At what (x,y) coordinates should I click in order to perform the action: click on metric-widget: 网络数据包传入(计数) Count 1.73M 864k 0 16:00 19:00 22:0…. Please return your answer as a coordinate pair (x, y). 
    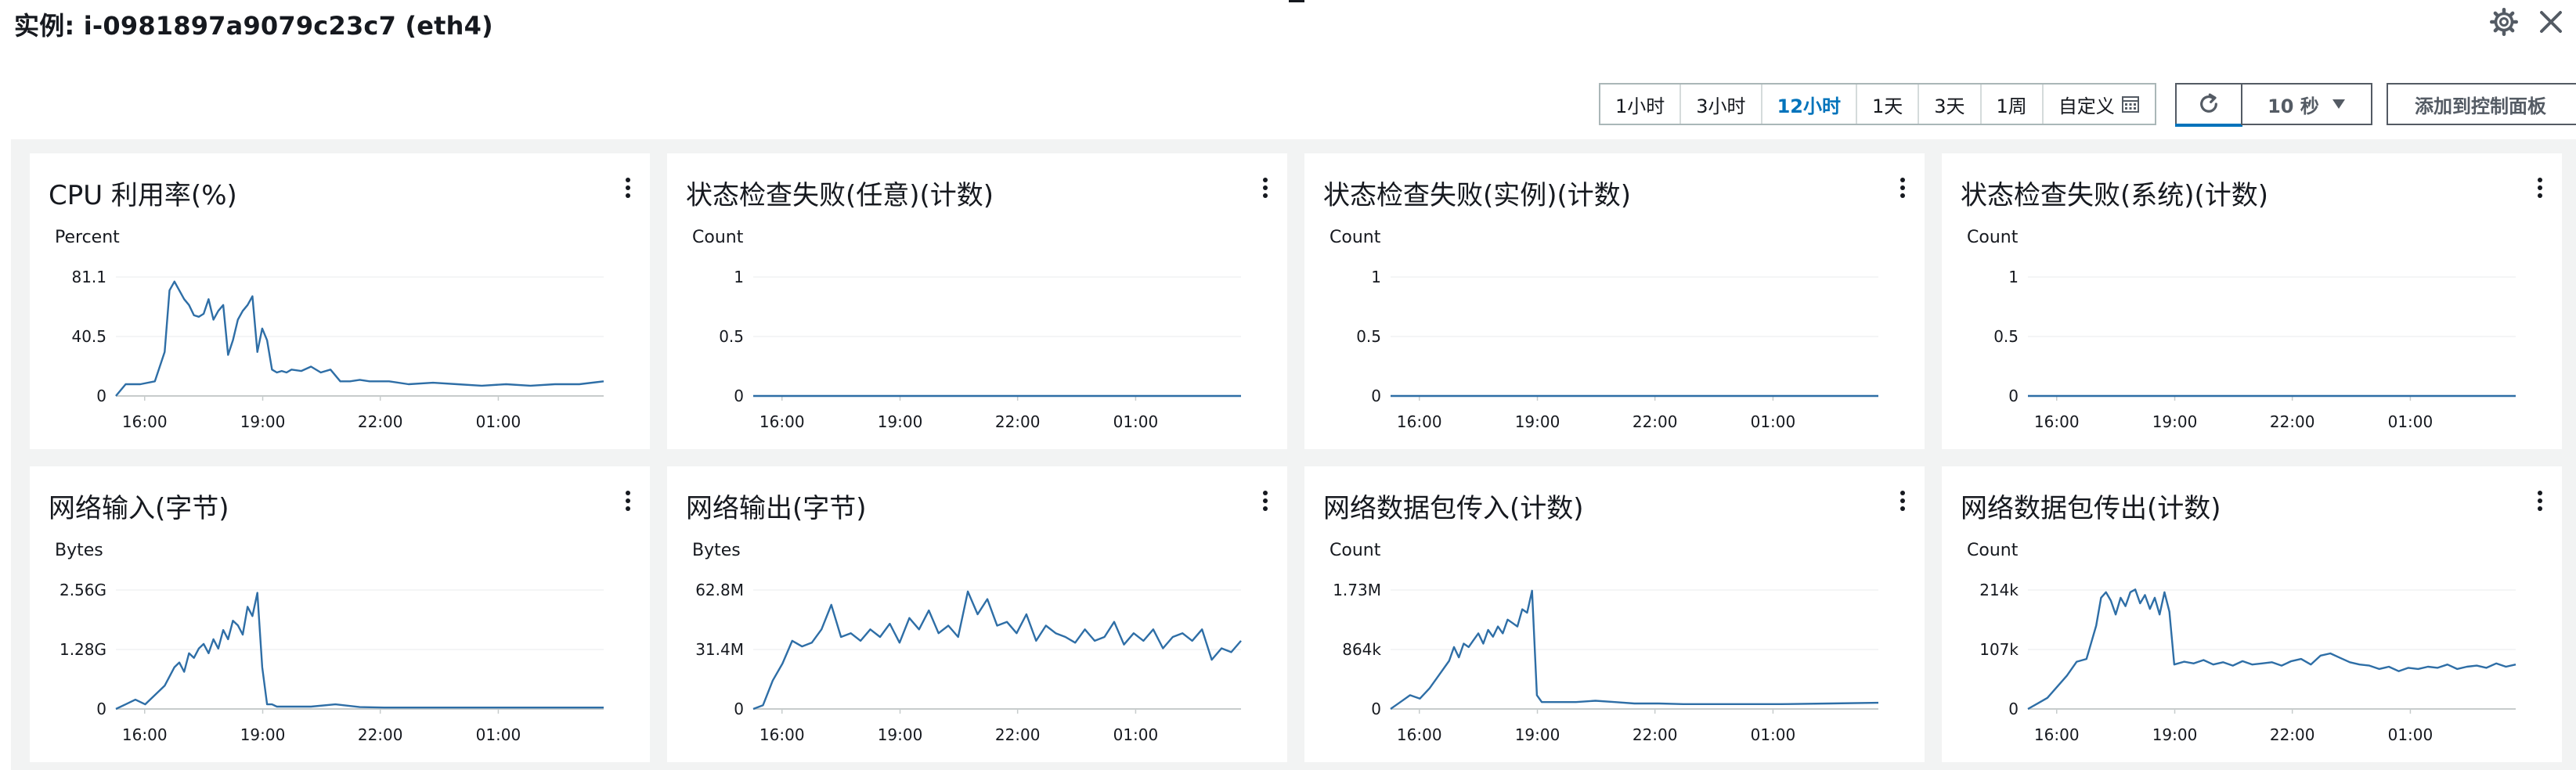
    Looking at the image, I should click on (1614, 614).